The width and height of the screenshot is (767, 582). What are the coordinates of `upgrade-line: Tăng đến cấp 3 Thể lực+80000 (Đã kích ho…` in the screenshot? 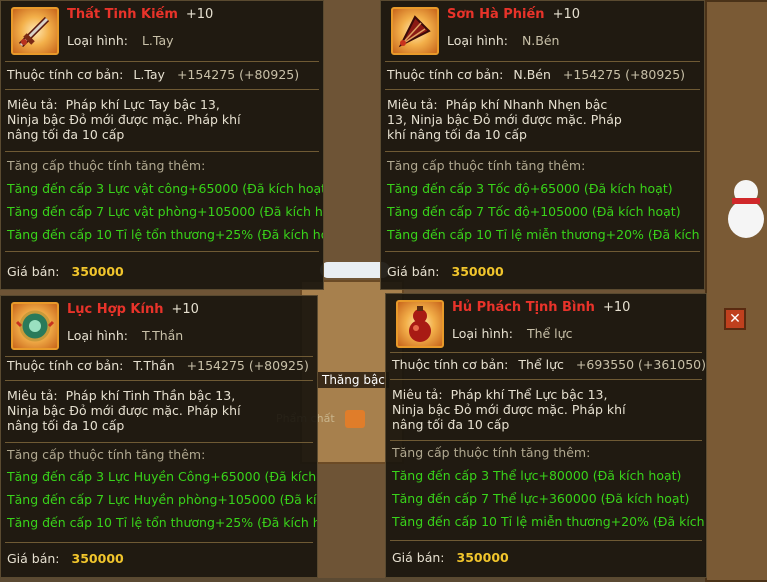 It's located at (537, 475).